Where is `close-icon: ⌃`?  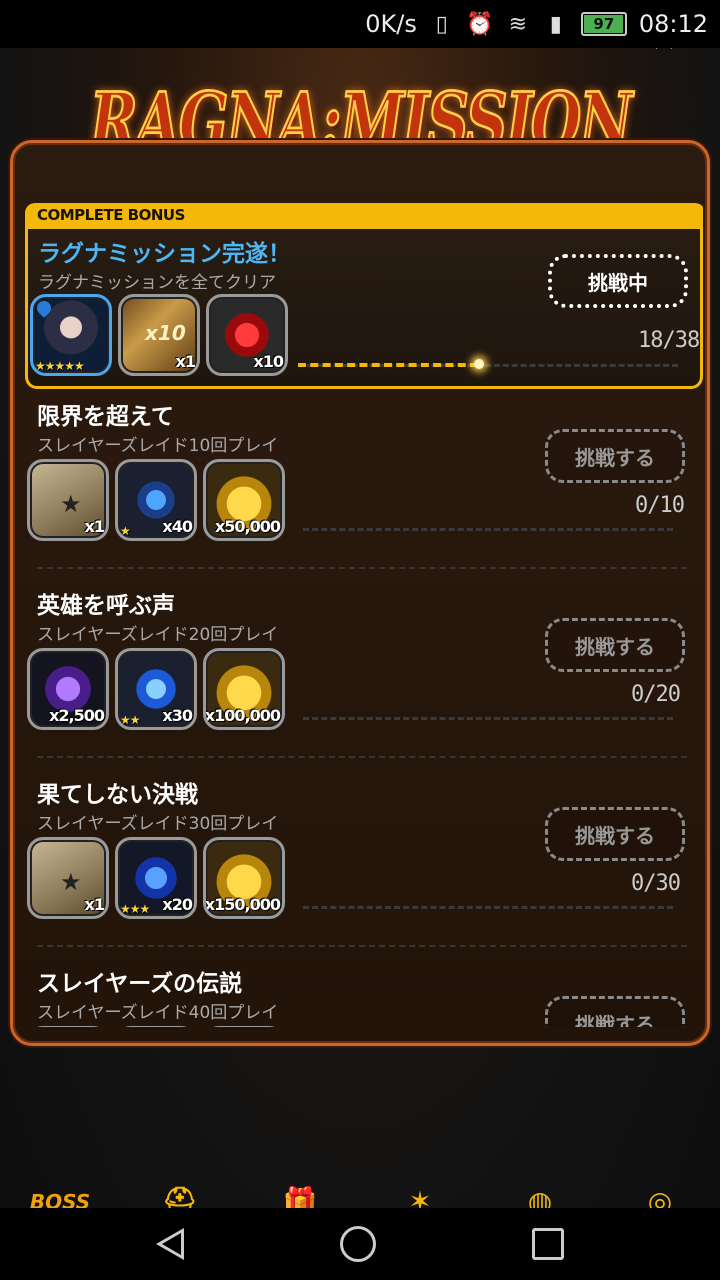
close-icon: ⌃ is located at coordinates (664, 58).